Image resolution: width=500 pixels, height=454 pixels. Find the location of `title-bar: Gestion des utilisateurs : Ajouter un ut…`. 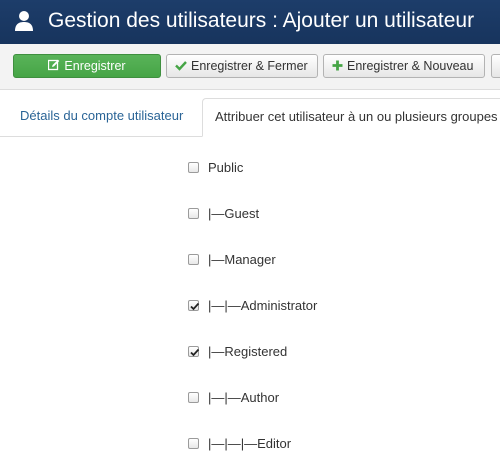

title-bar: Gestion des utilisateurs : Ajouter un ut… is located at coordinates (250, 22).